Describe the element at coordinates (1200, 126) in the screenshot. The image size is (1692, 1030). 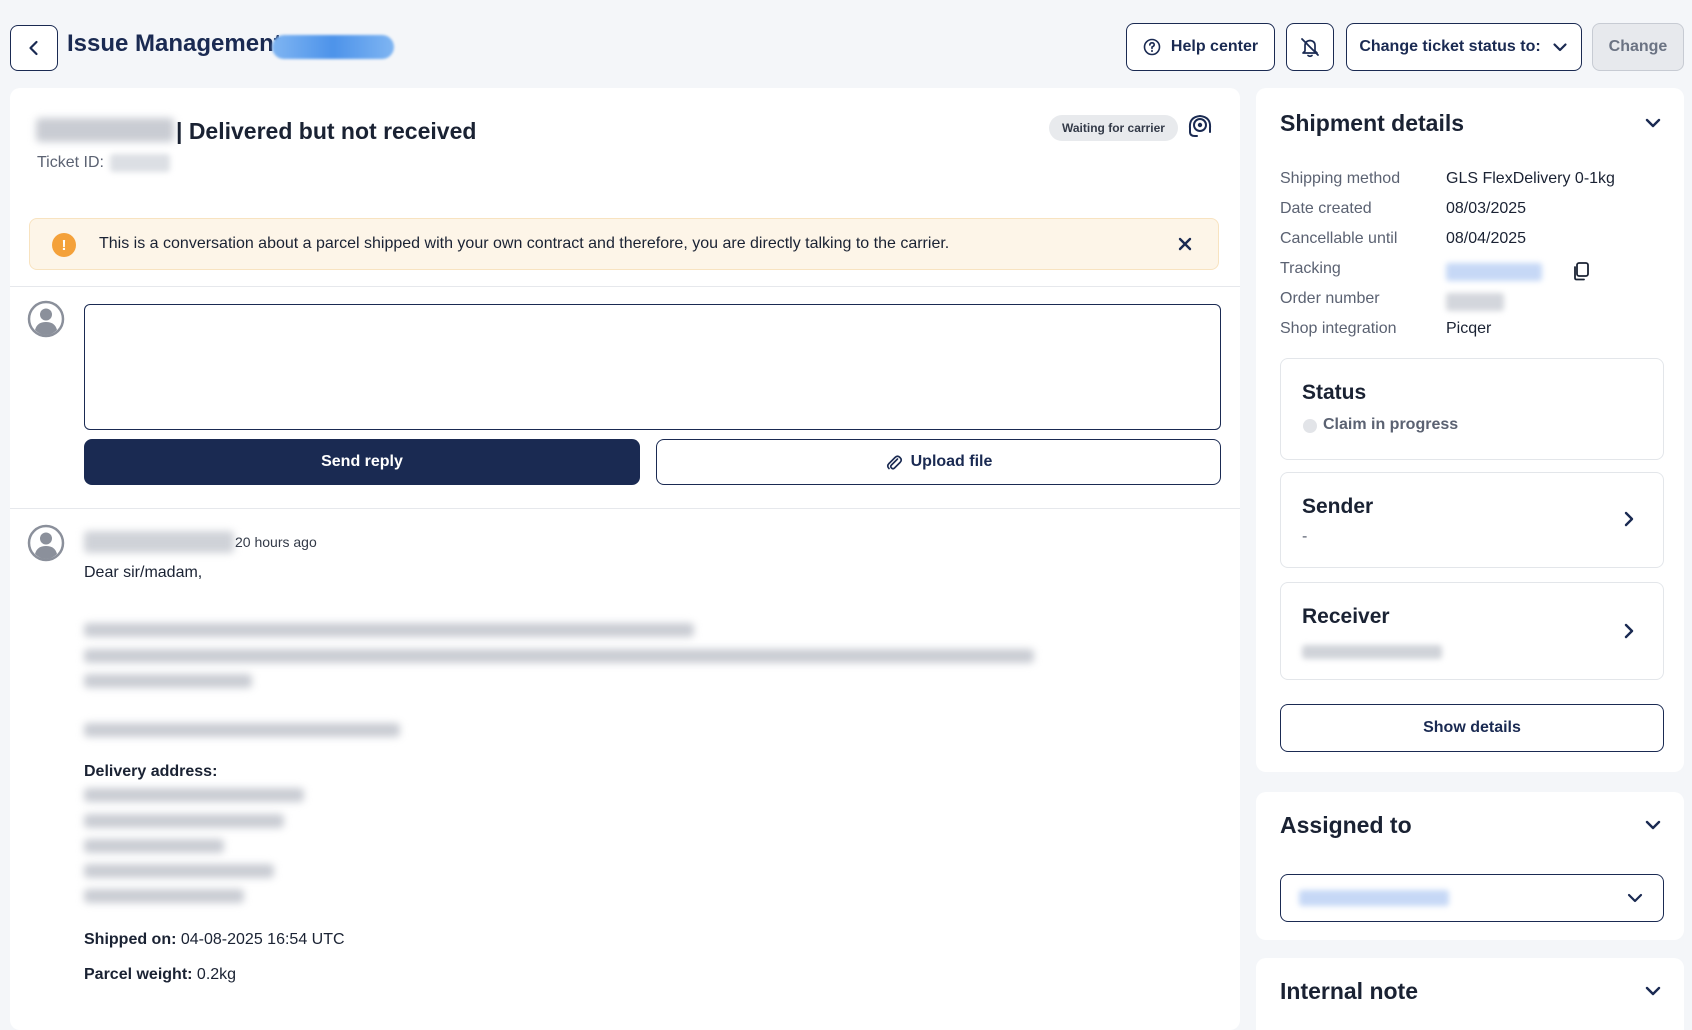
I see `carrier-headset-icon` at that location.